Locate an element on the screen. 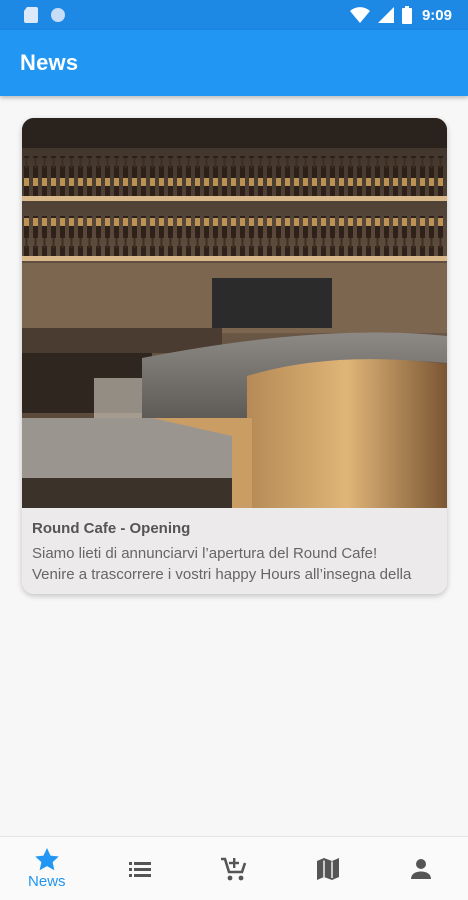  bottom-nav: News is located at coordinates (234, 868).